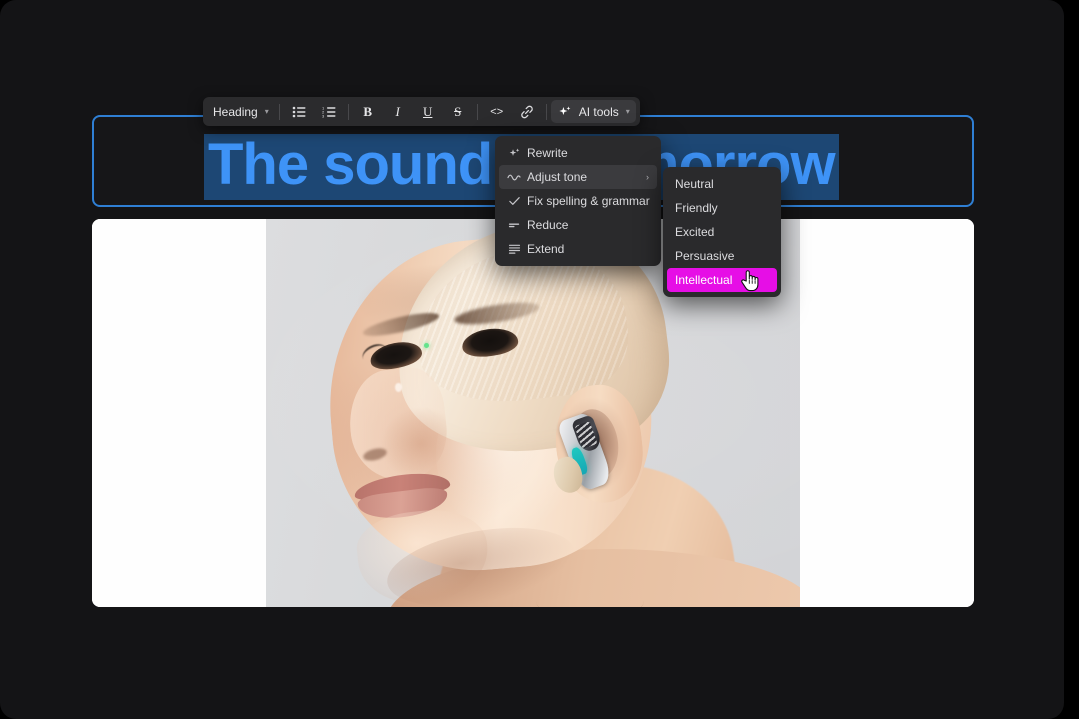 This screenshot has width=1079, height=719. What do you see at coordinates (547, 153) in the screenshot?
I see `menu-item-label: Rewrite` at bounding box center [547, 153].